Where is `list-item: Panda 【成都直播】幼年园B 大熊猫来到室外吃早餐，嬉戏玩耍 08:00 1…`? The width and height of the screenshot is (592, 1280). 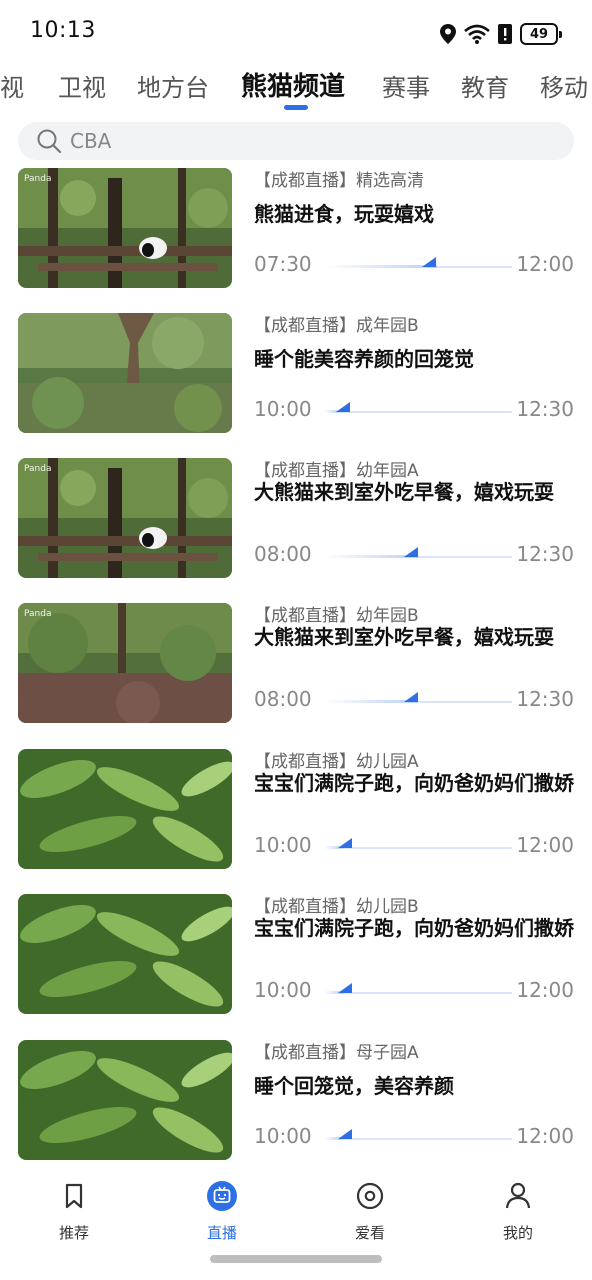 list-item: Panda 【成都直播】幼年园B 大熊猫来到室外吃早餐，嬉戏玩耍 08:00 1… is located at coordinates (296, 663).